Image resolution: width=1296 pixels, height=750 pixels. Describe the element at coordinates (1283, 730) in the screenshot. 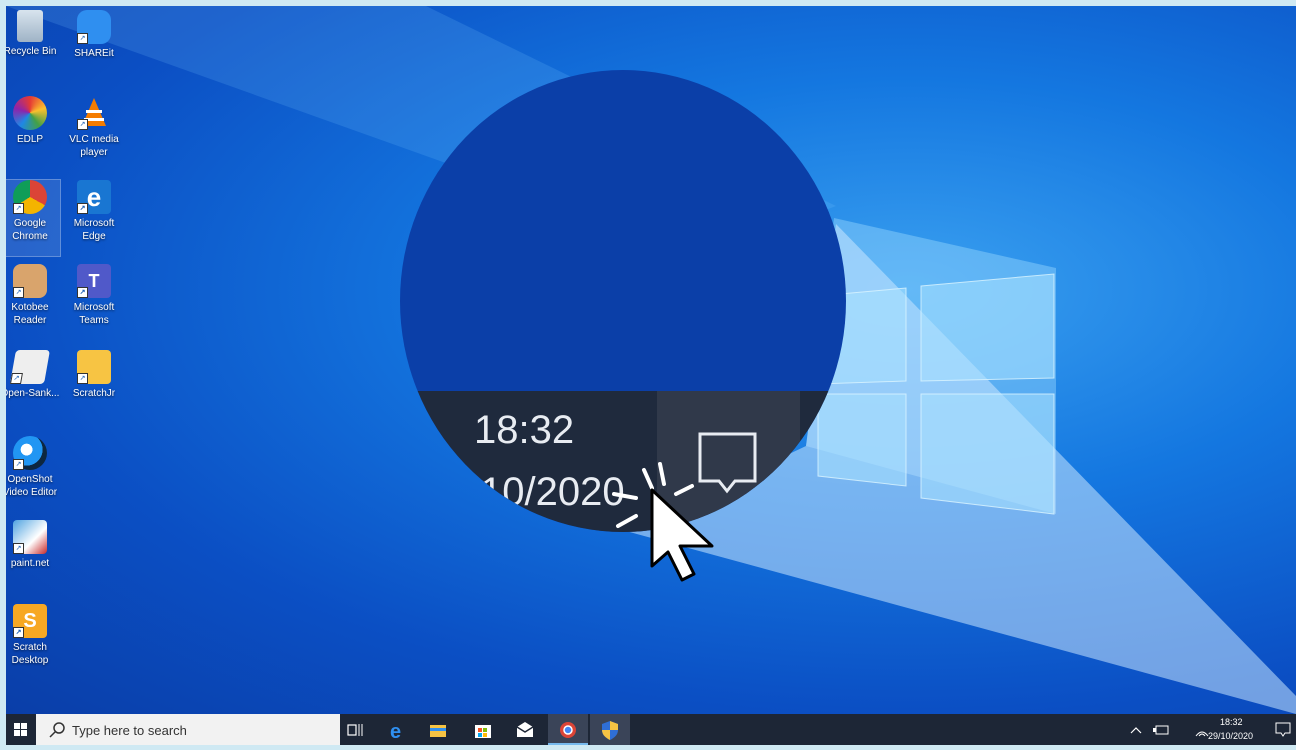

I see `action-center-icon` at that location.